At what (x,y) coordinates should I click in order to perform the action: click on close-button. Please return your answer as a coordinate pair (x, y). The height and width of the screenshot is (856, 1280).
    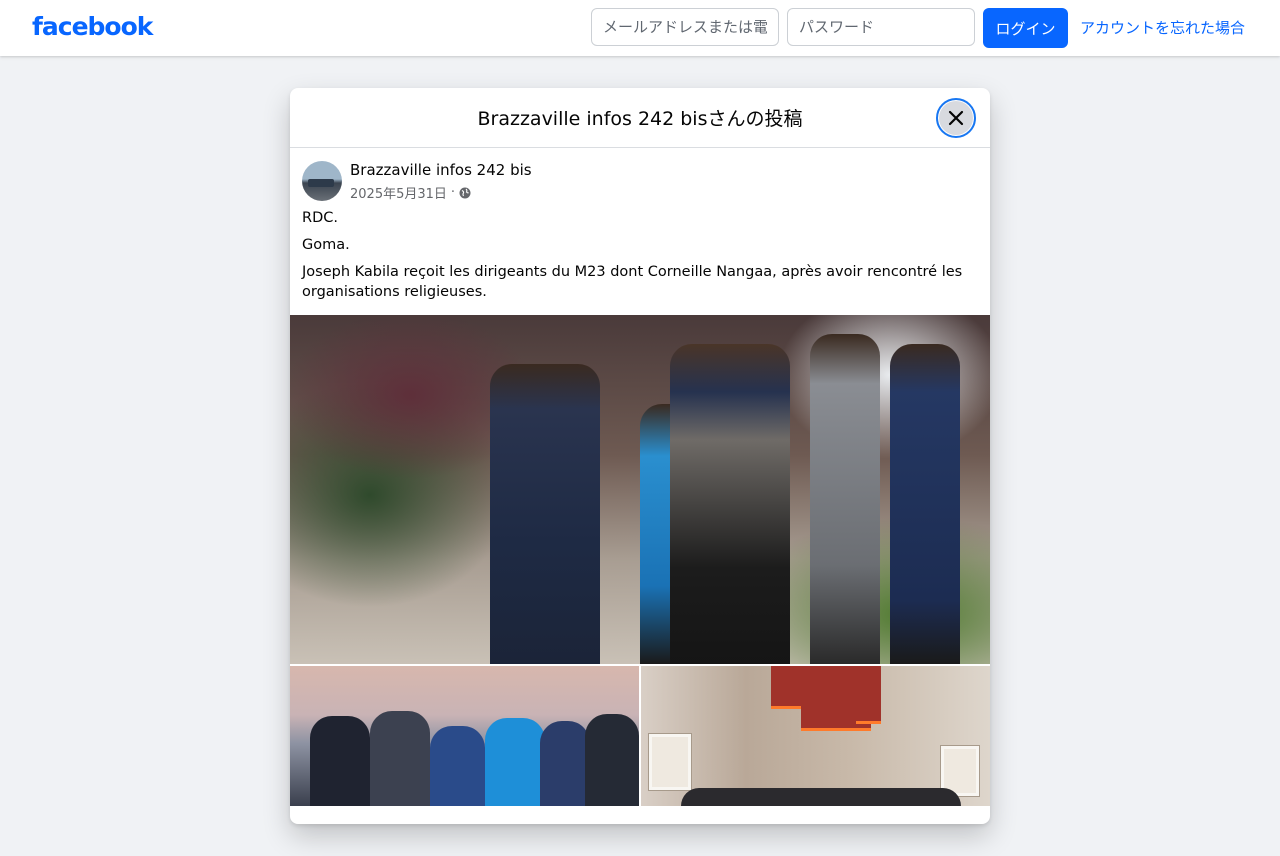
    Looking at the image, I should click on (956, 118).